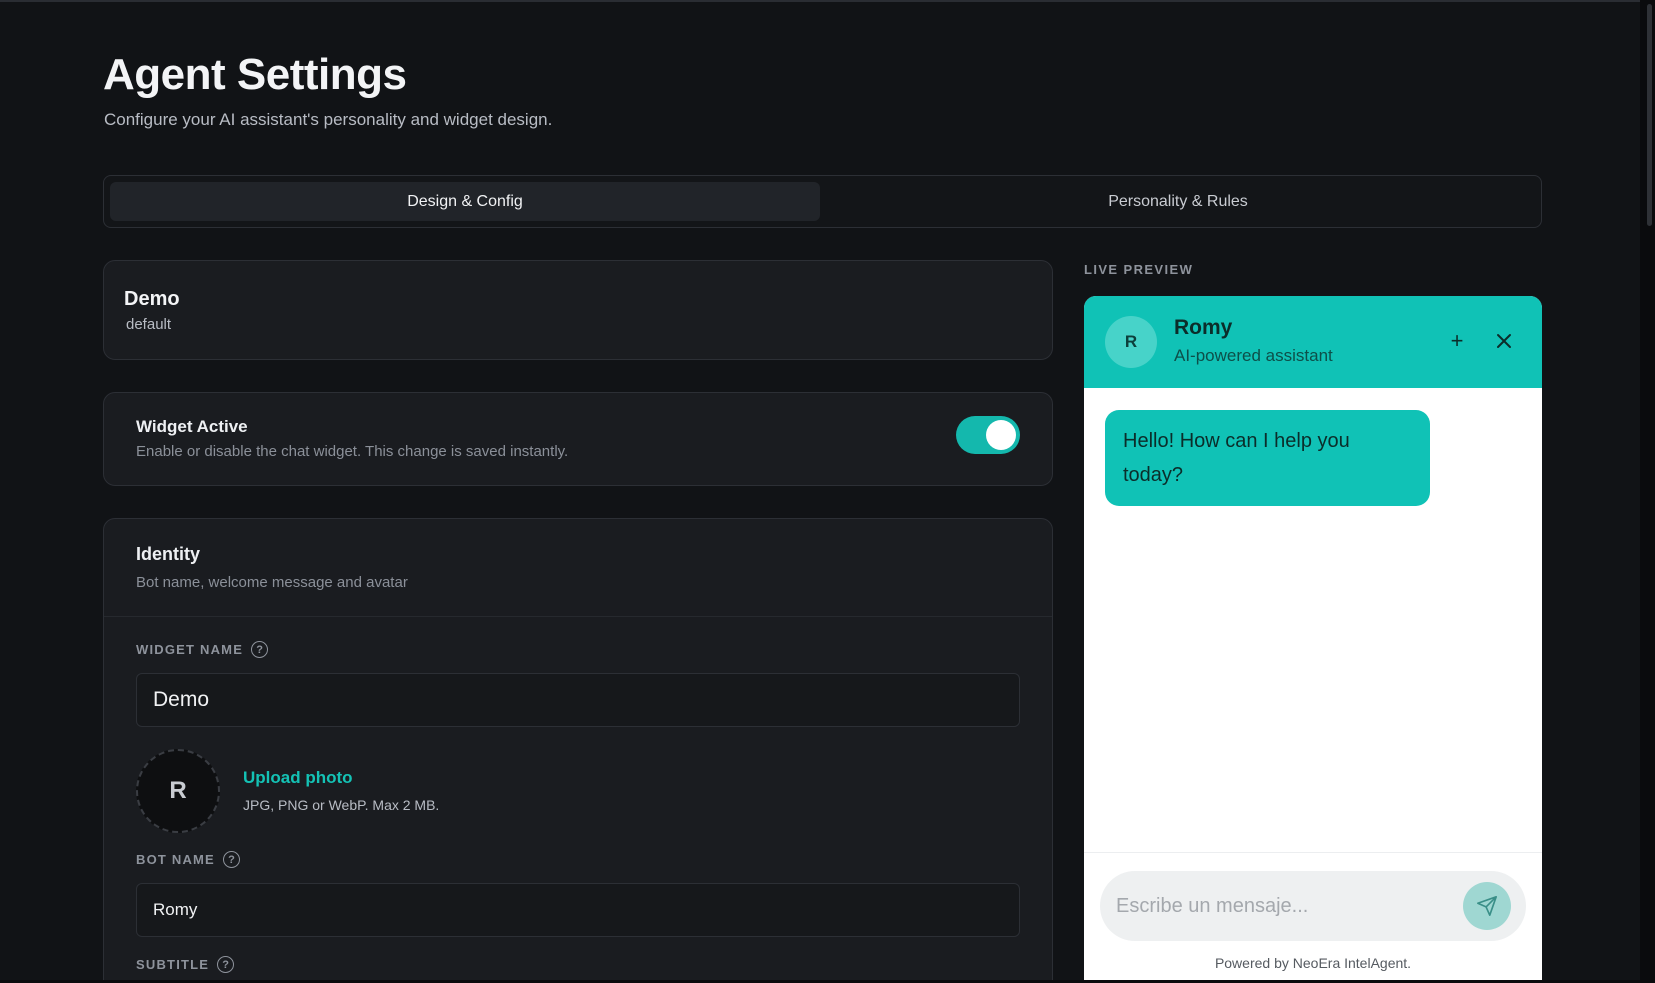 The height and width of the screenshot is (983, 1655). I want to click on agent-slug: default, so click(149, 324).